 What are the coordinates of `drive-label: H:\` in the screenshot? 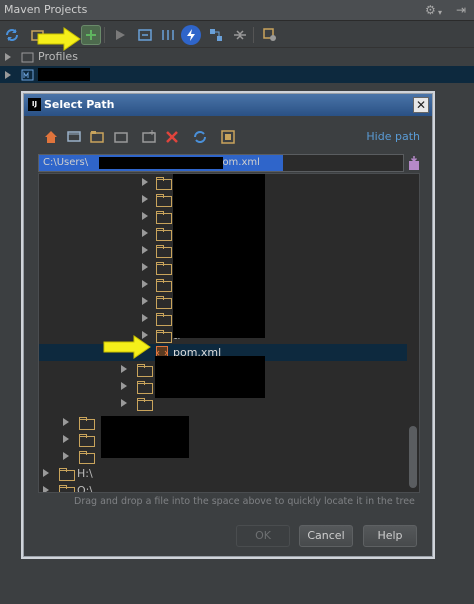 It's located at (85, 473).